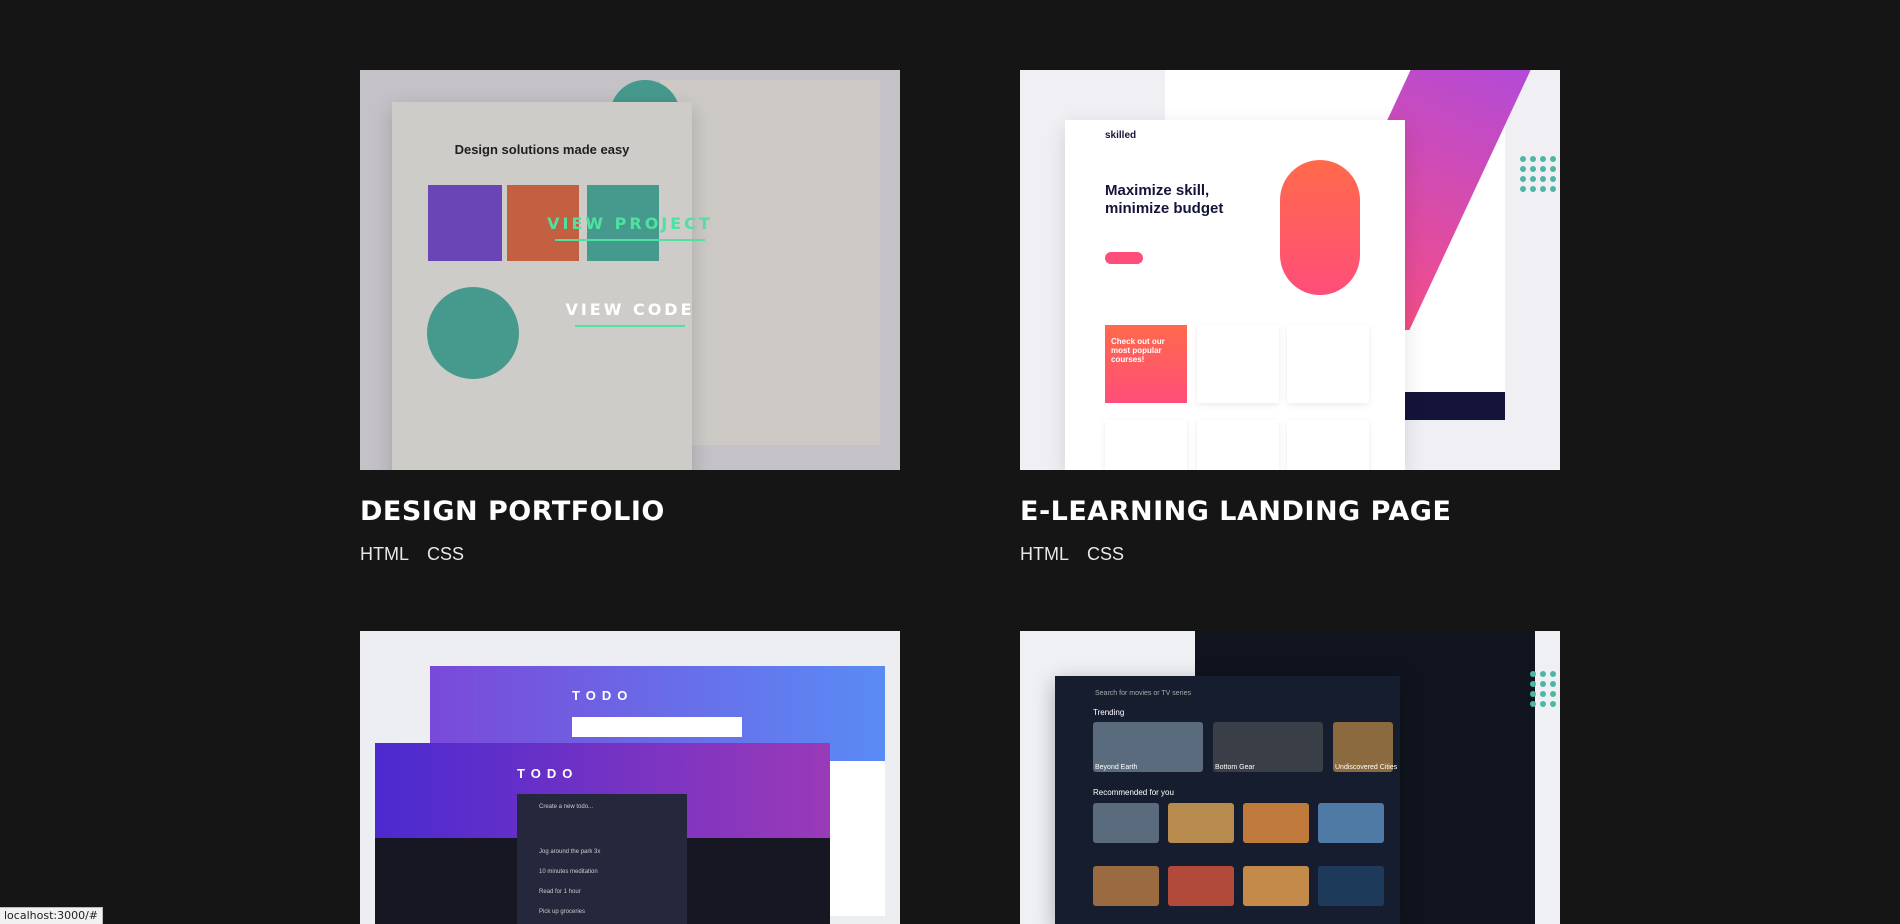 The width and height of the screenshot is (1900, 924). I want to click on preview-footer-bar, so click(1455, 406).